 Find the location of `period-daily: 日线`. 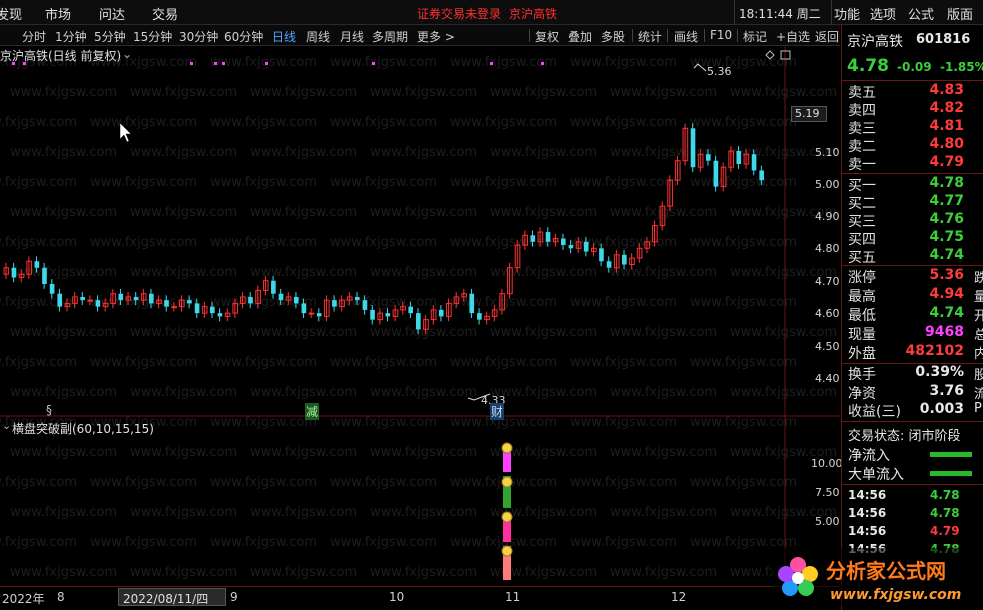

period-daily: 日线 is located at coordinates (284, 36).